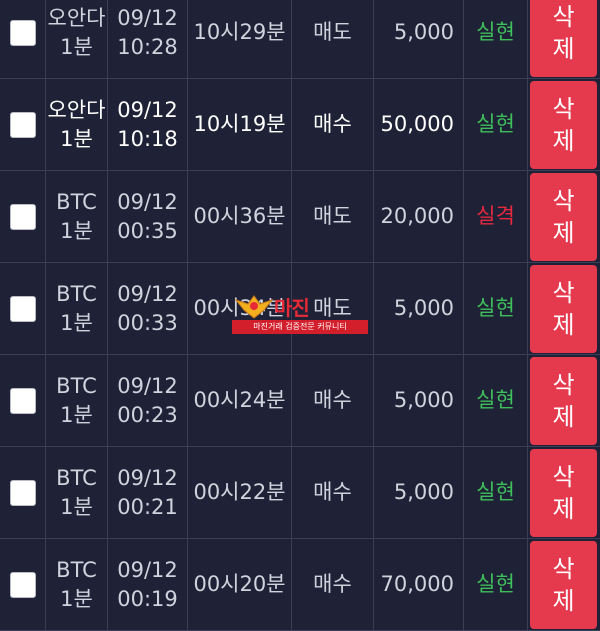 This screenshot has height=631, width=600. Describe the element at coordinates (419, 584) in the screenshot. I see `amount-cell: 70,000` at that location.